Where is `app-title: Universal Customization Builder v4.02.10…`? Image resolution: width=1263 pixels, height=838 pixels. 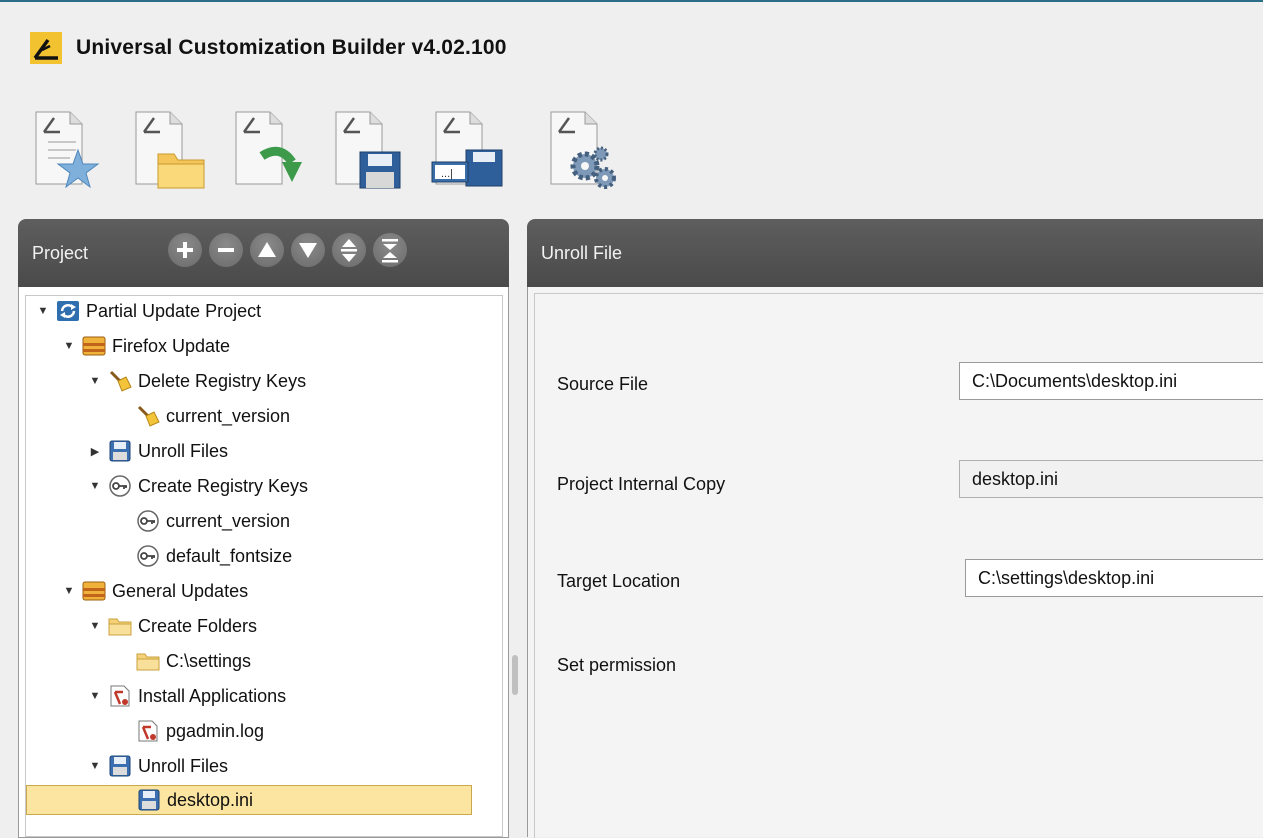 app-title: Universal Customization Builder v4.02.10… is located at coordinates (291, 47).